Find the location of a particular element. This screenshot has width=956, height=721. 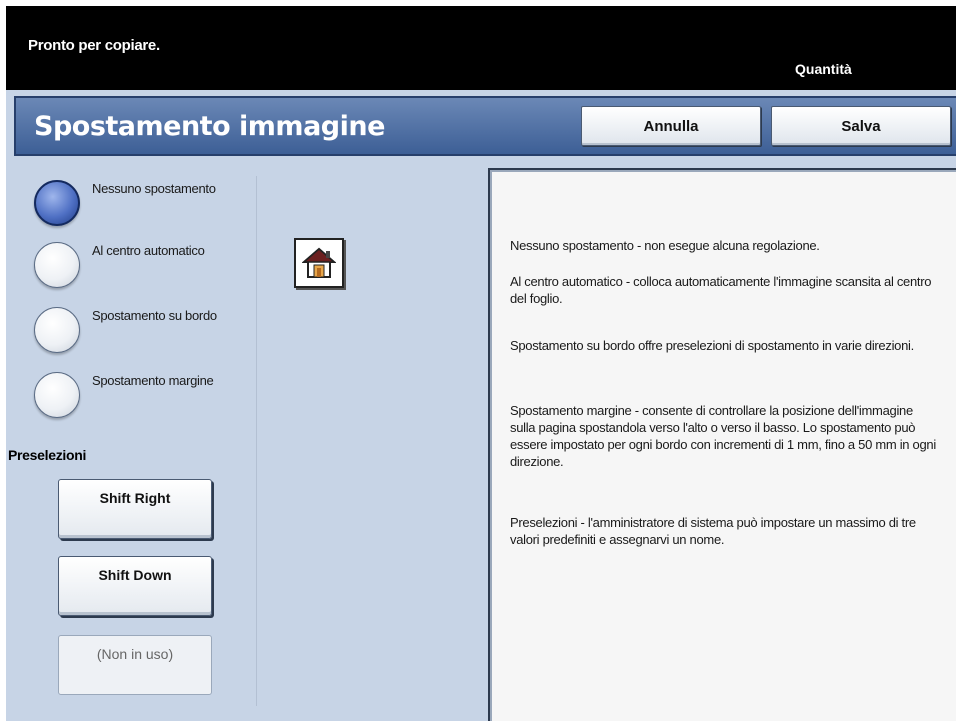

quantity-label: Quantità is located at coordinates (823, 69).